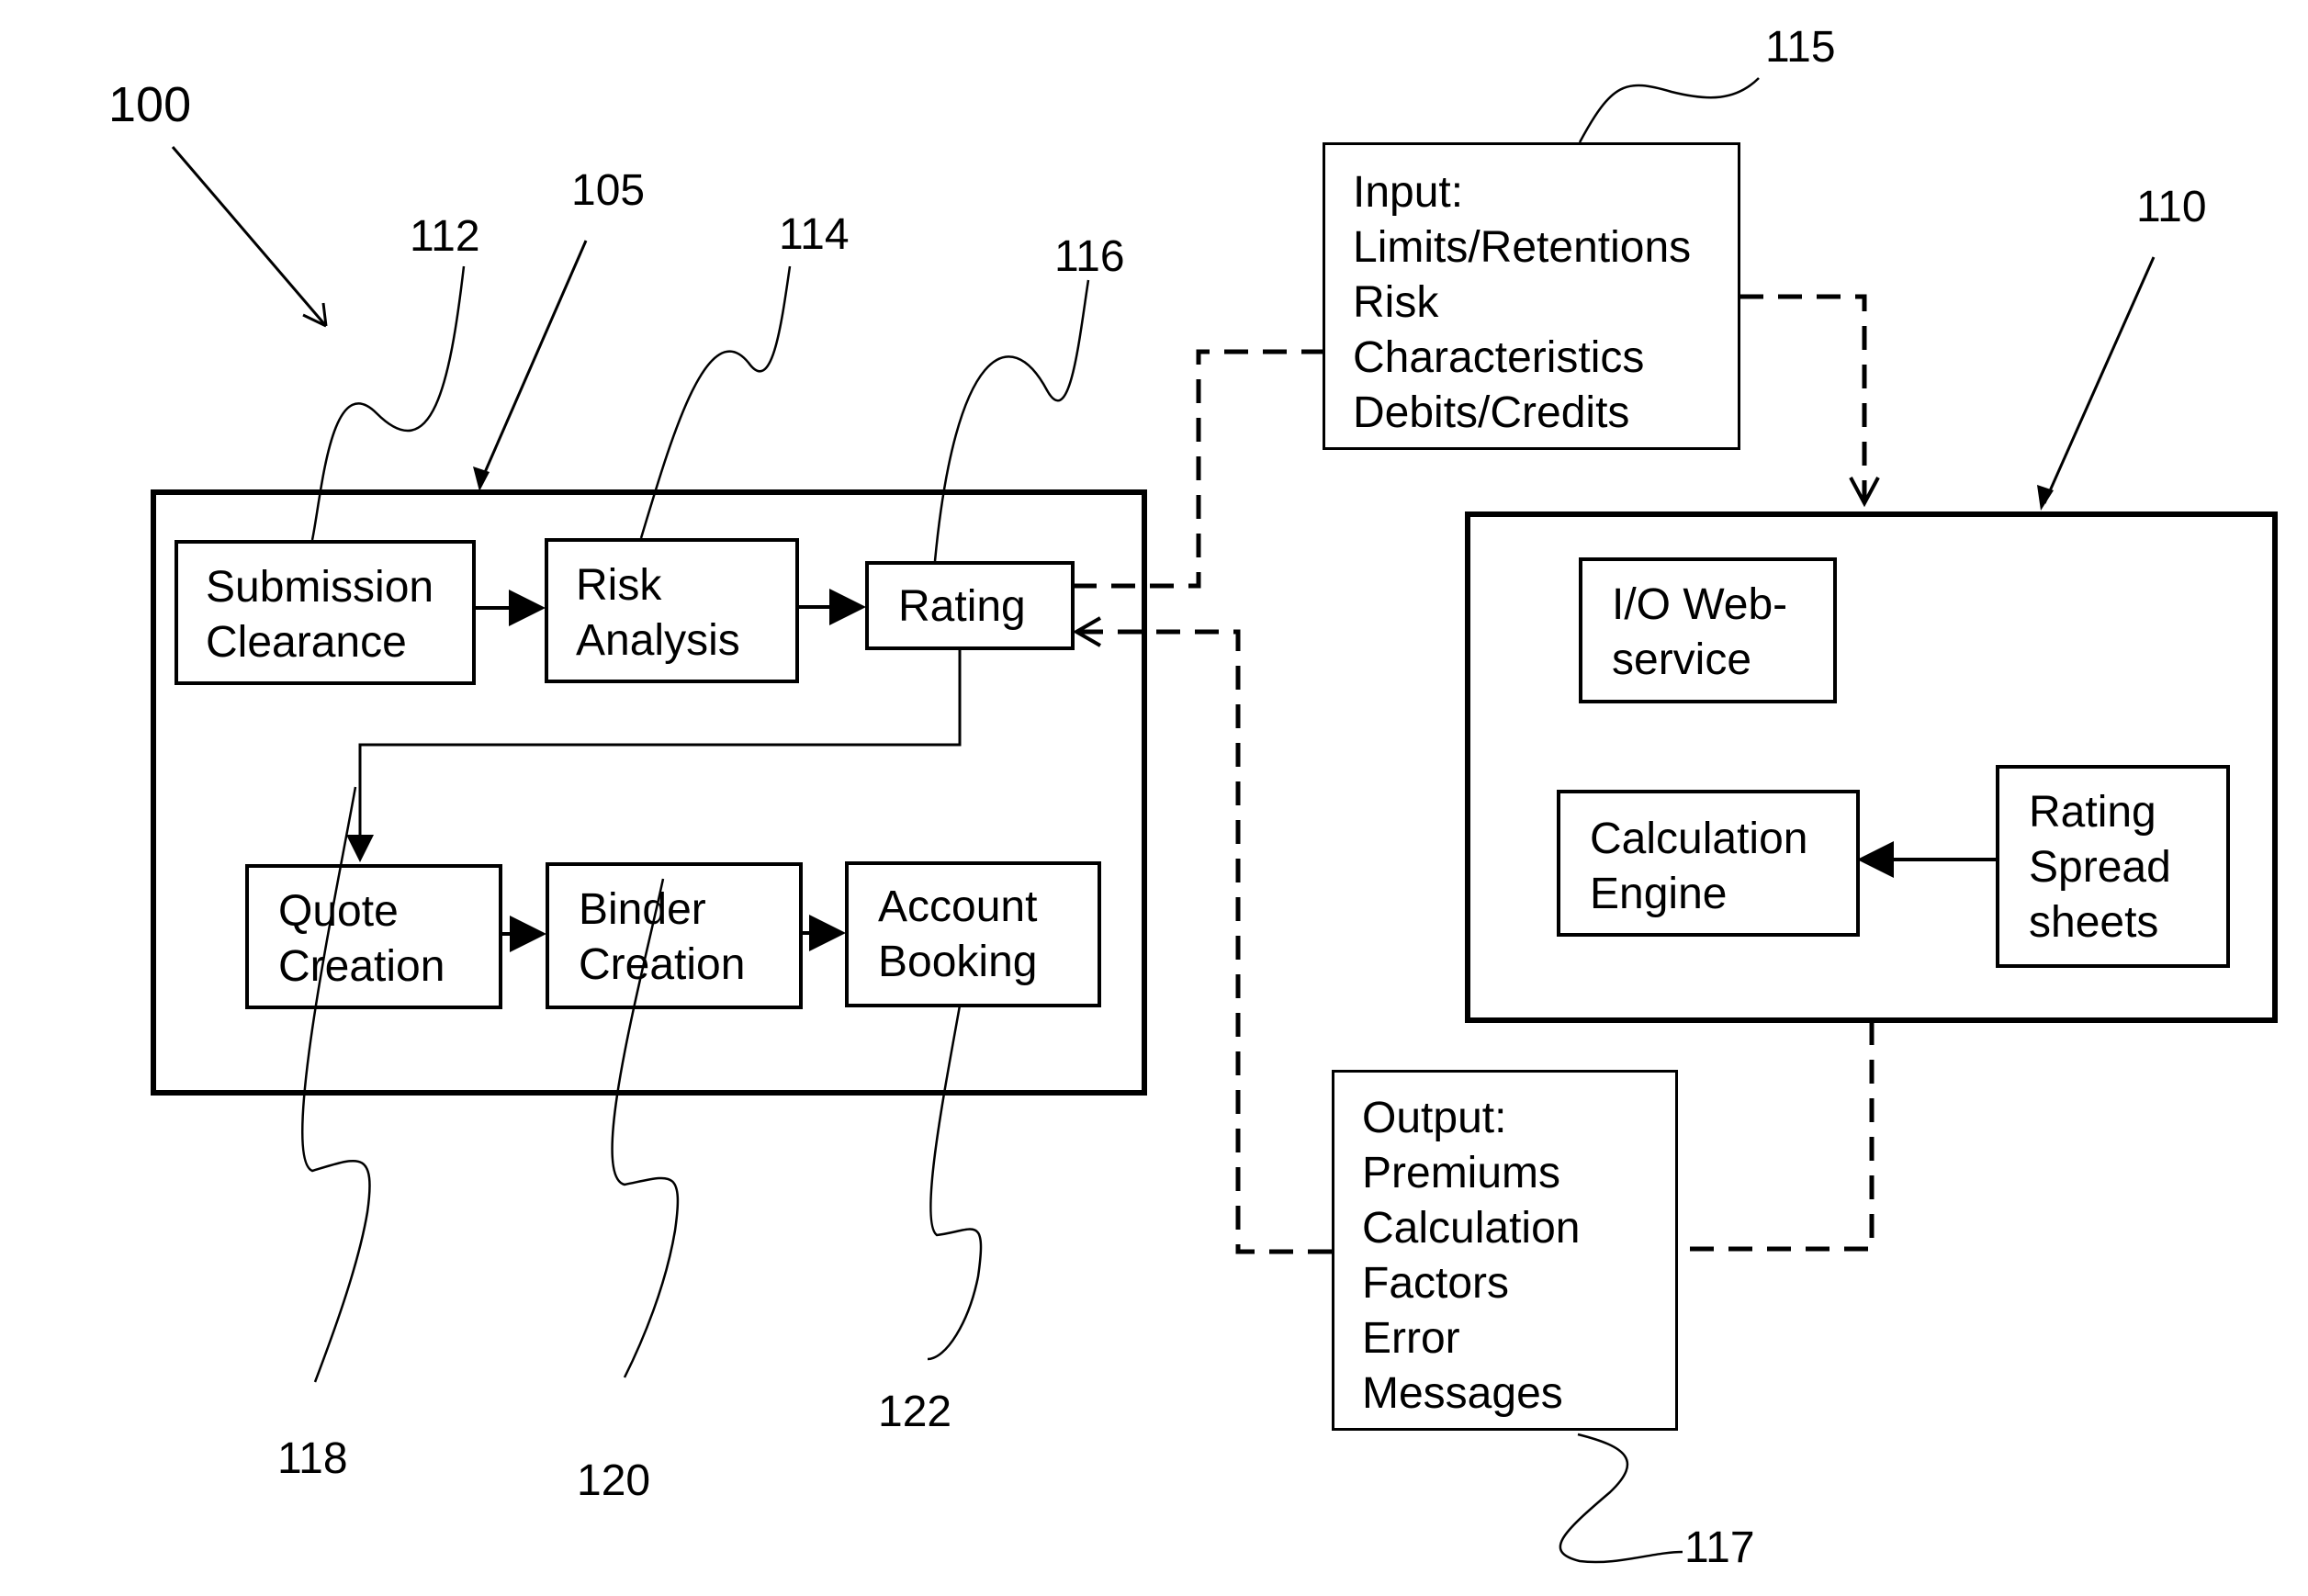 The width and height of the screenshot is (2308, 1596). What do you see at coordinates (1803, 397) in the screenshot?
I see `dashed-input-to-engine` at bounding box center [1803, 397].